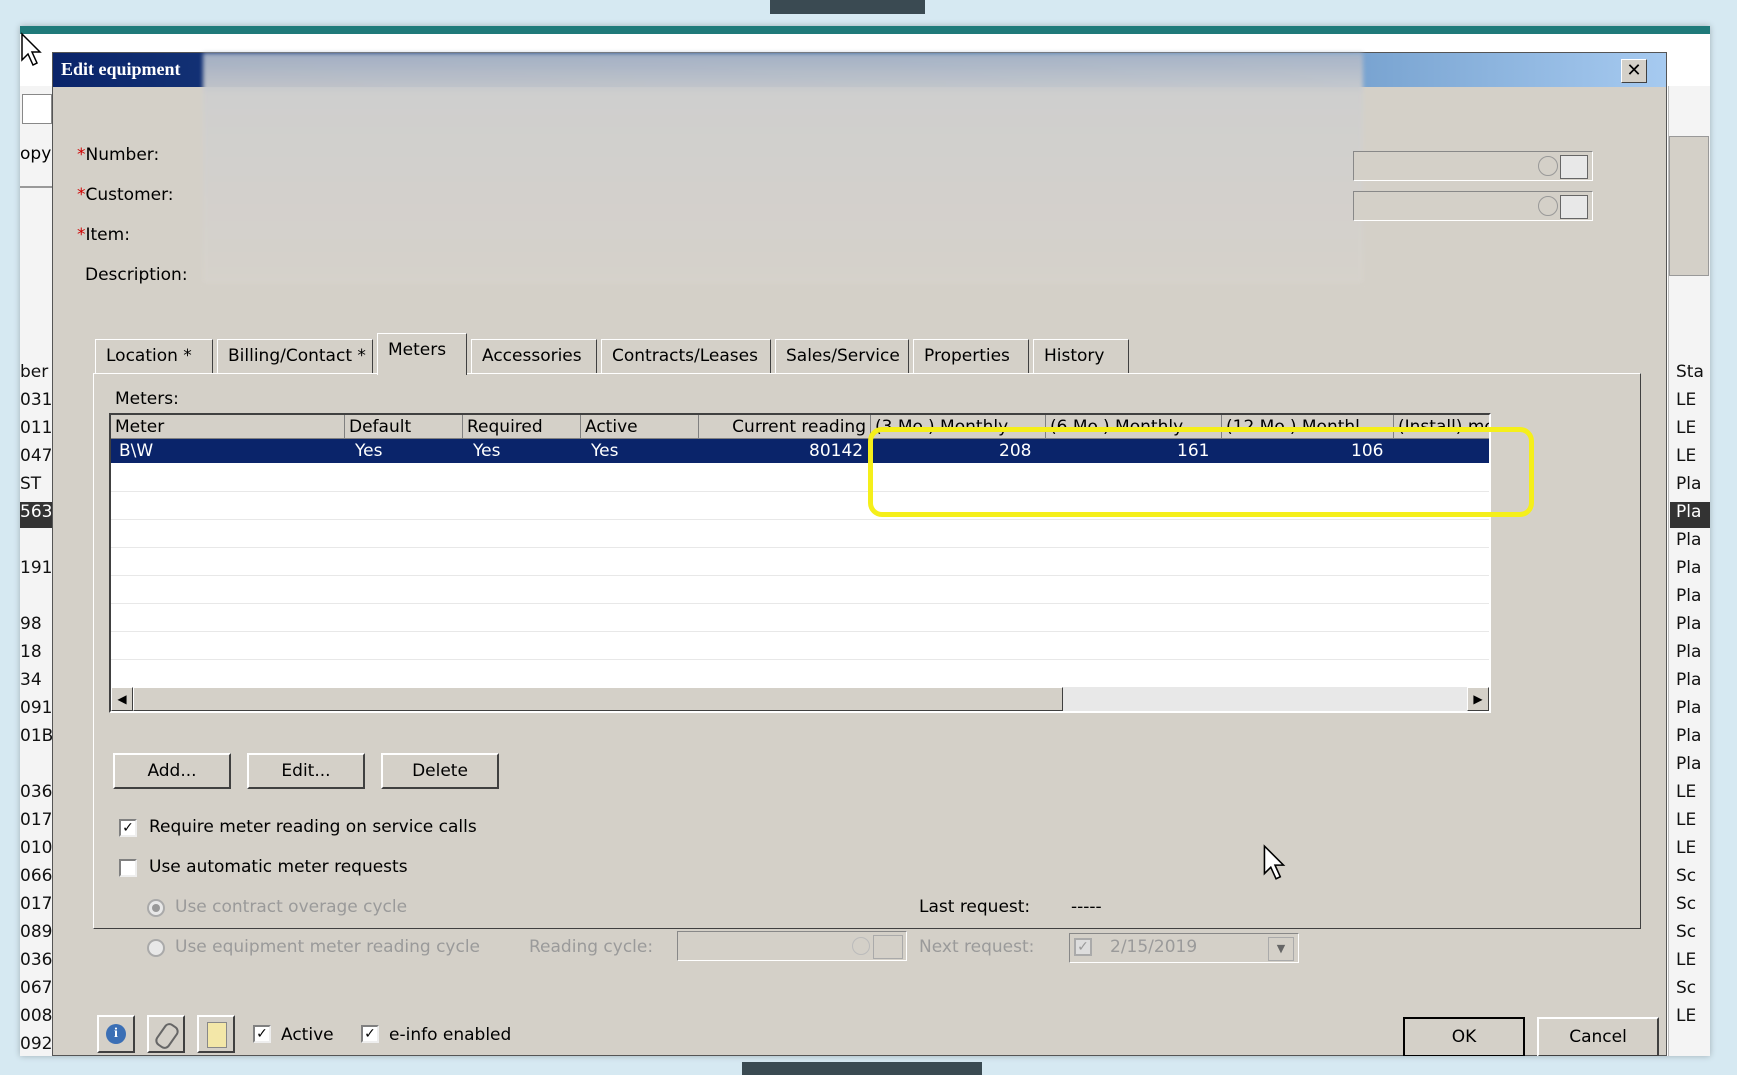 This screenshot has height=1075, width=1737. Describe the element at coordinates (370, 1034) in the screenshot. I see `einfo-checkbox: ✓` at that location.